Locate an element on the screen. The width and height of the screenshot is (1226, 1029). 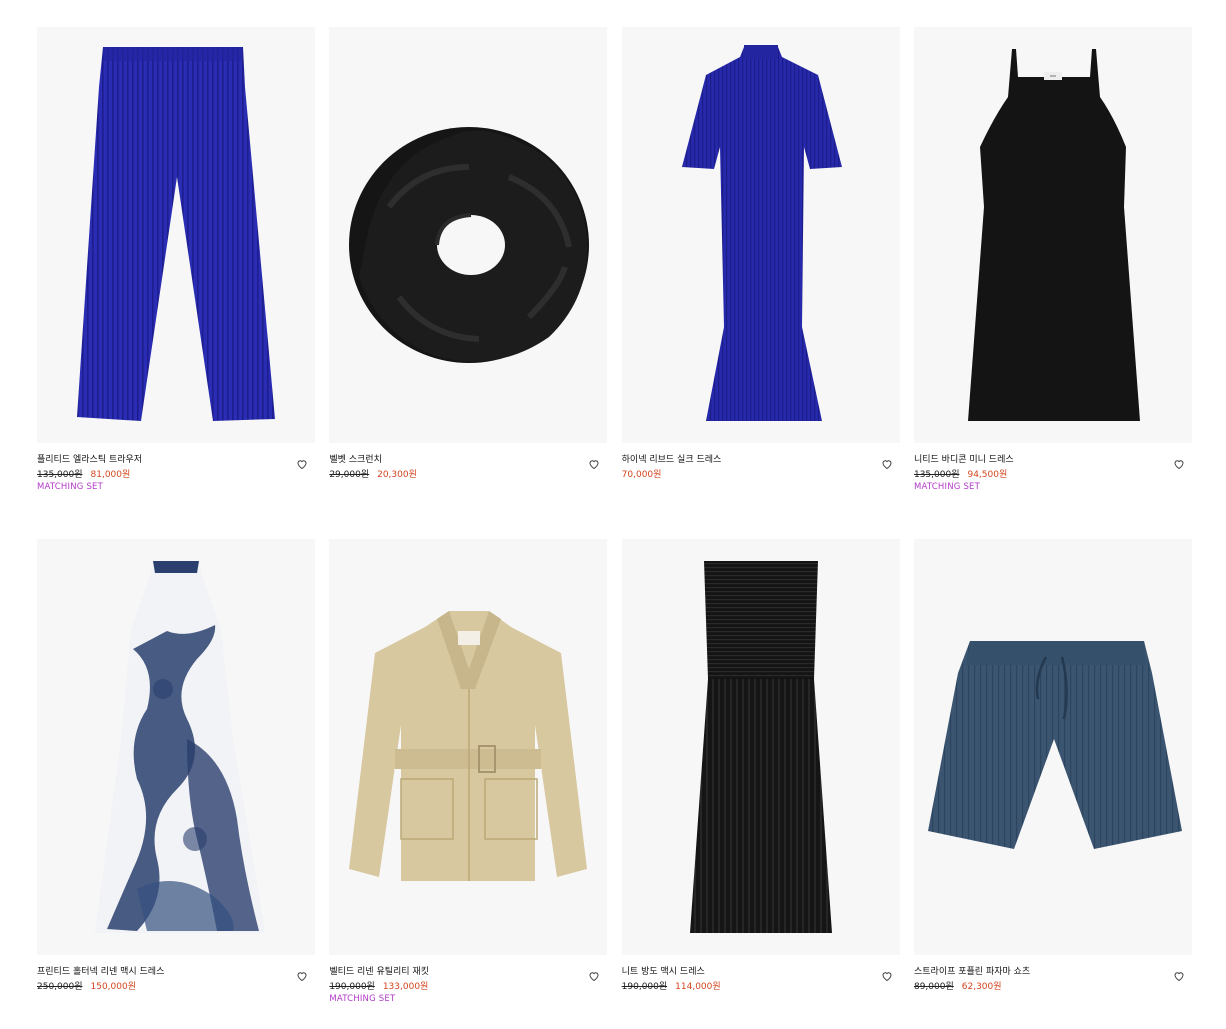
product-name: 하이넥 리브드 실크 드레스 is located at coordinates (744, 460).